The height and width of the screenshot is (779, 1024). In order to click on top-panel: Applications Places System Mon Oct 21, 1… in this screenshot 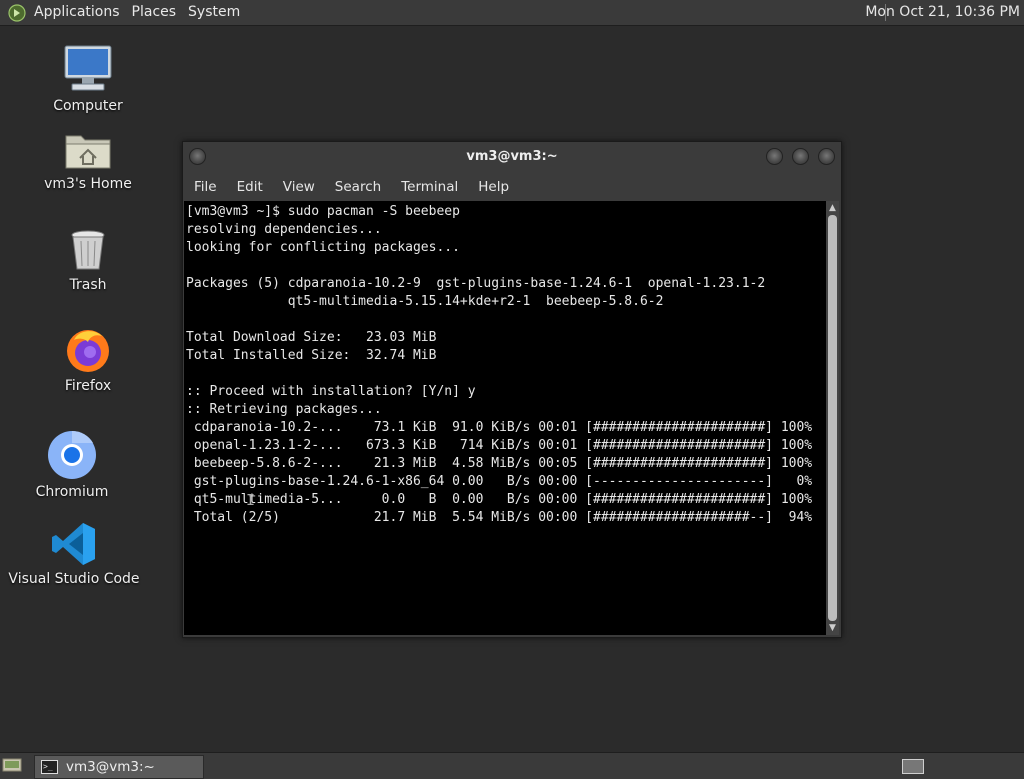, I will do `click(512, 13)`.